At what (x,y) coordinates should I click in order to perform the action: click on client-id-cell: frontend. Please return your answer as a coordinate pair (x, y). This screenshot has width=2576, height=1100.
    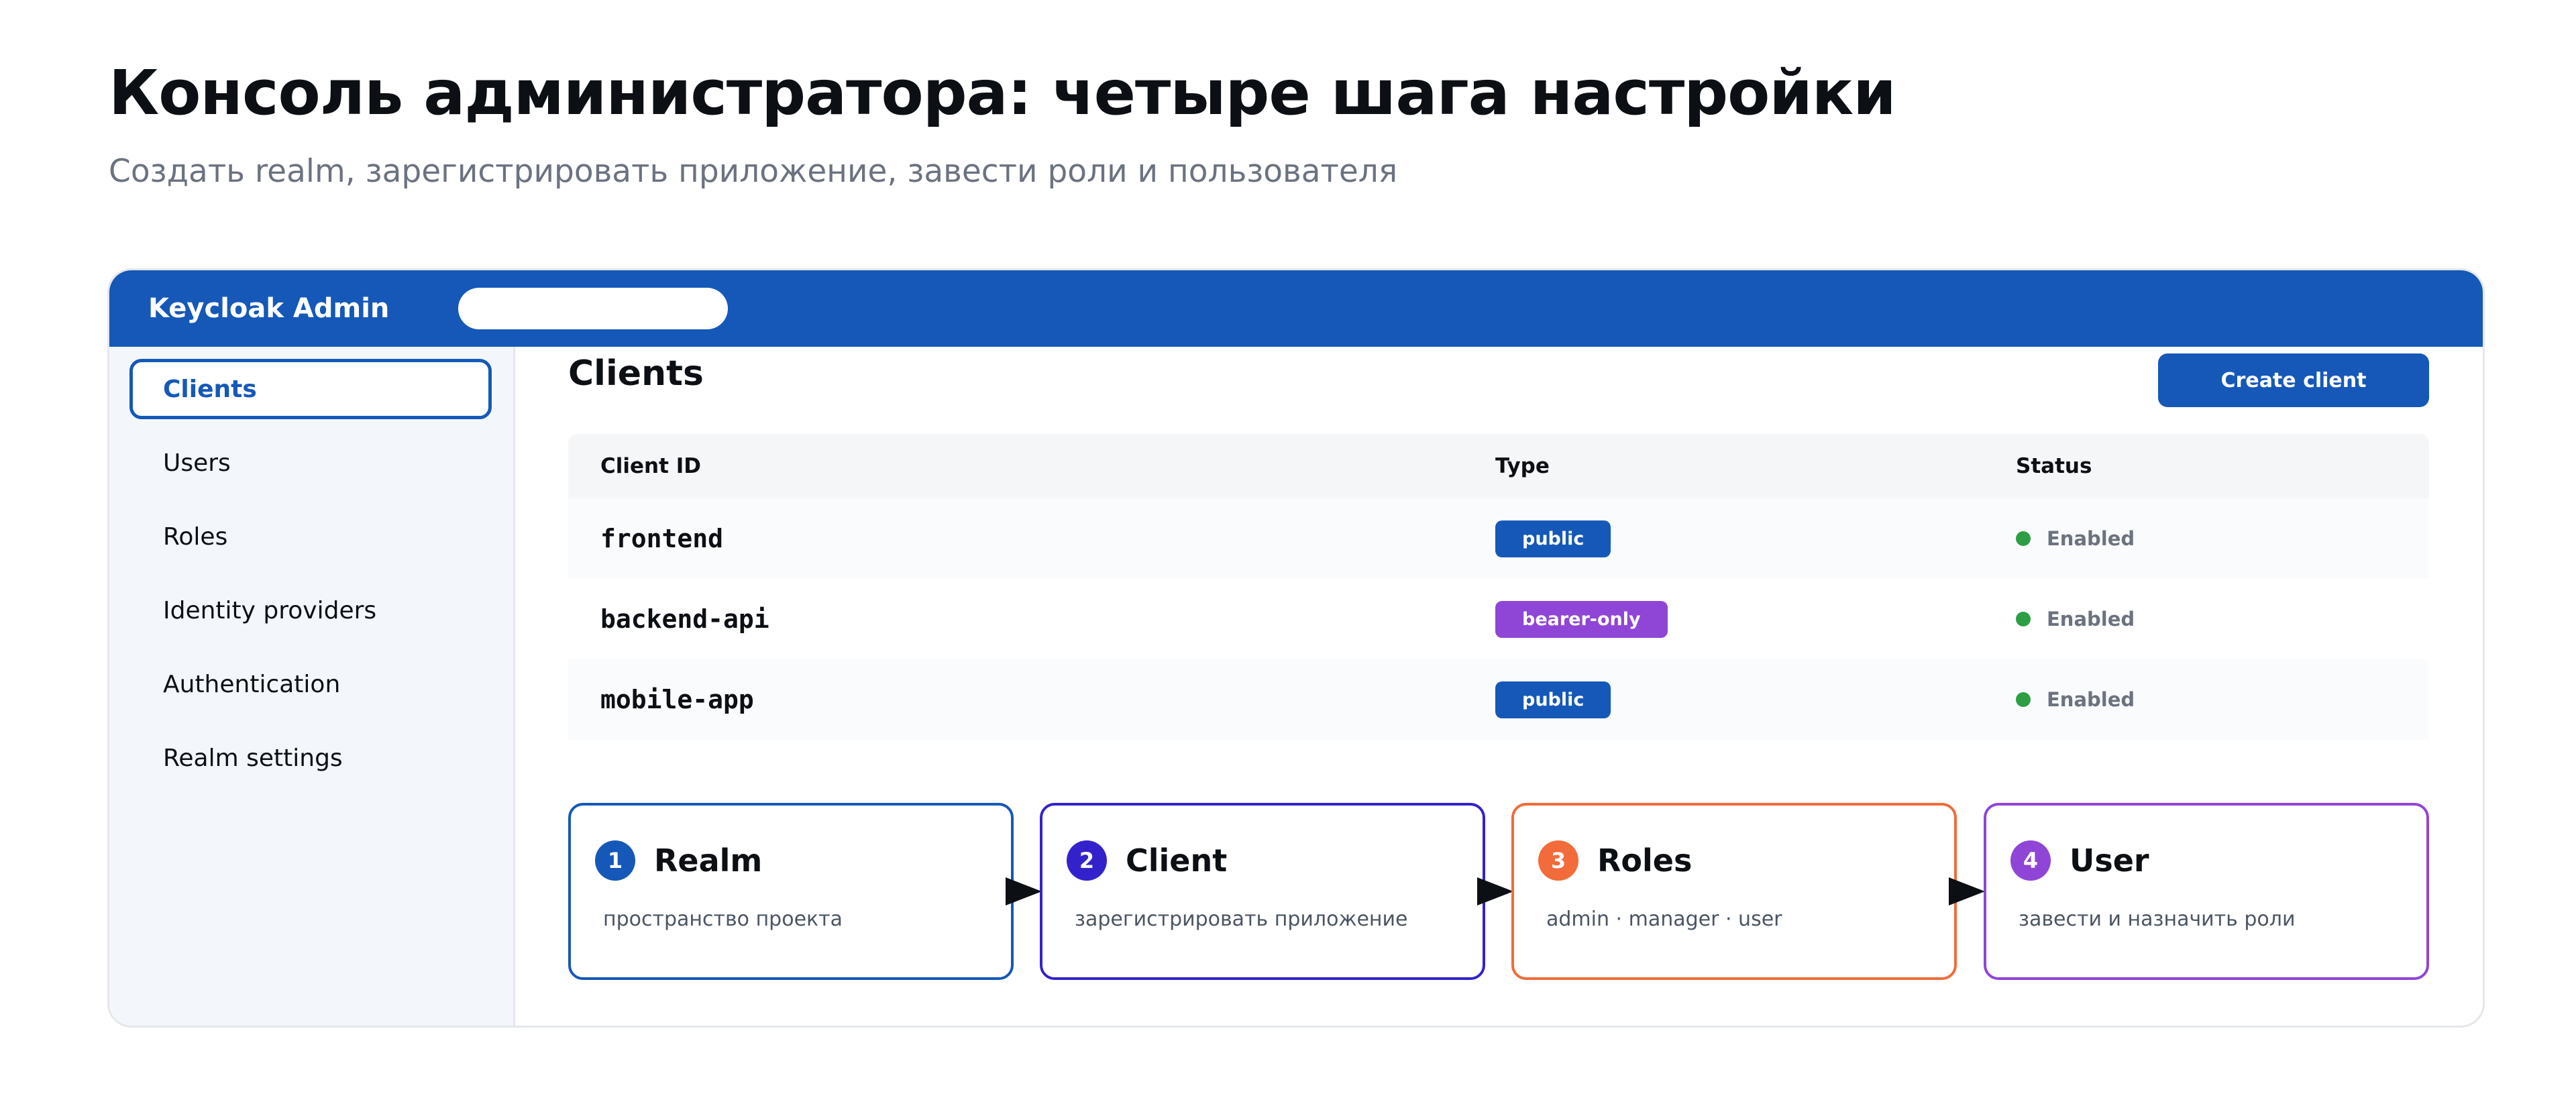
    Looking at the image, I should click on (661, 538).